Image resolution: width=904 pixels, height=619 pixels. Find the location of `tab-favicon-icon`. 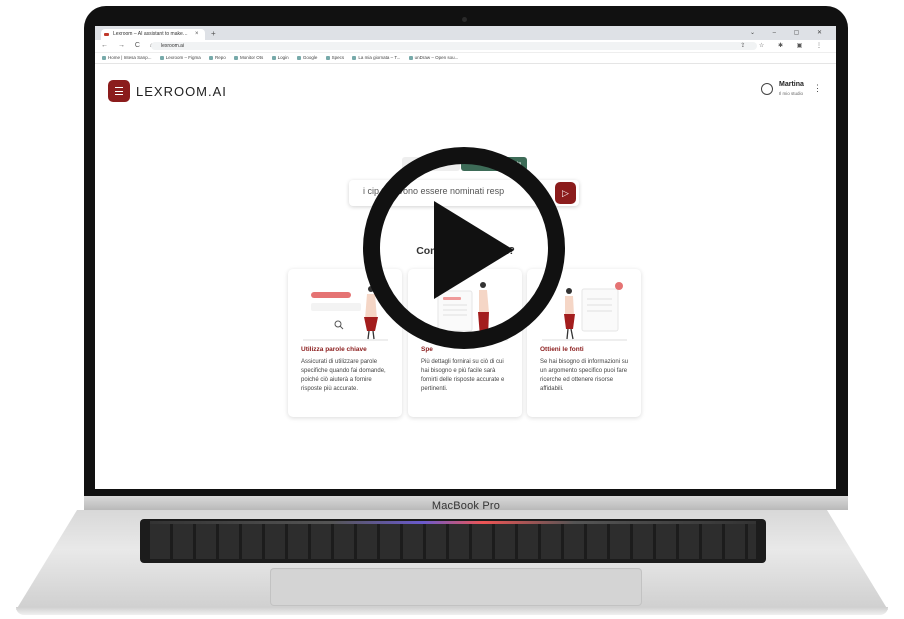

tab-favicon-icon is located at coordinates (106, 34).